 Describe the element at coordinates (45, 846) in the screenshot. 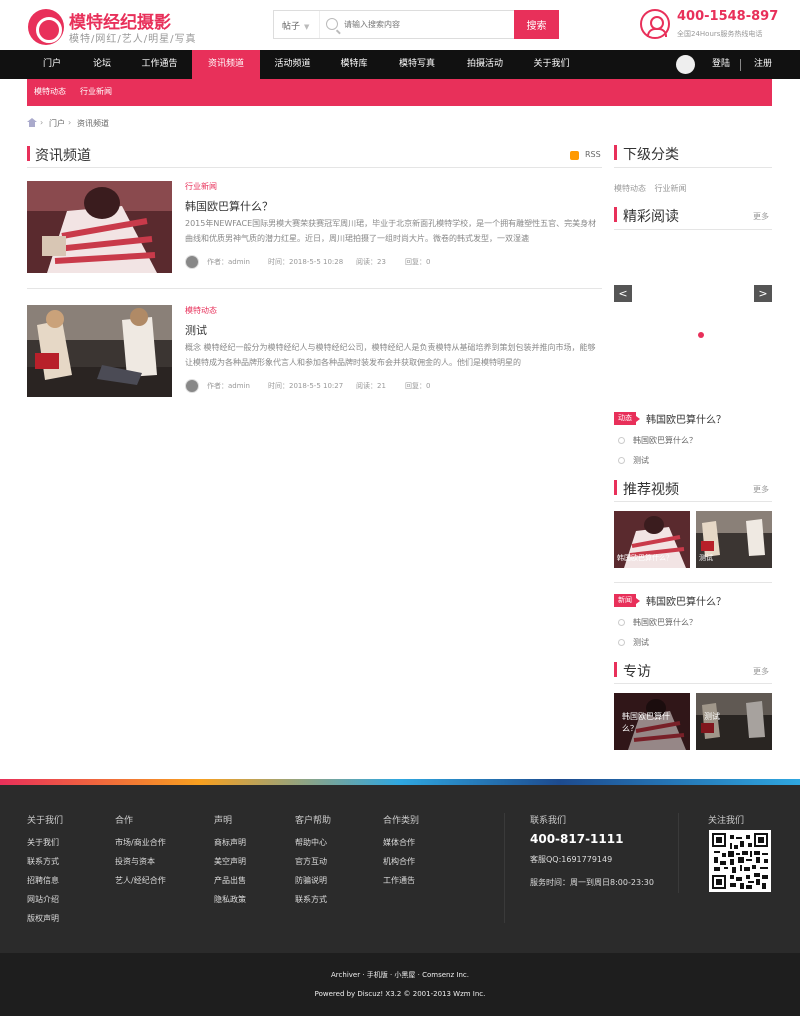

I see `footer-link: 关于我们` at that location.